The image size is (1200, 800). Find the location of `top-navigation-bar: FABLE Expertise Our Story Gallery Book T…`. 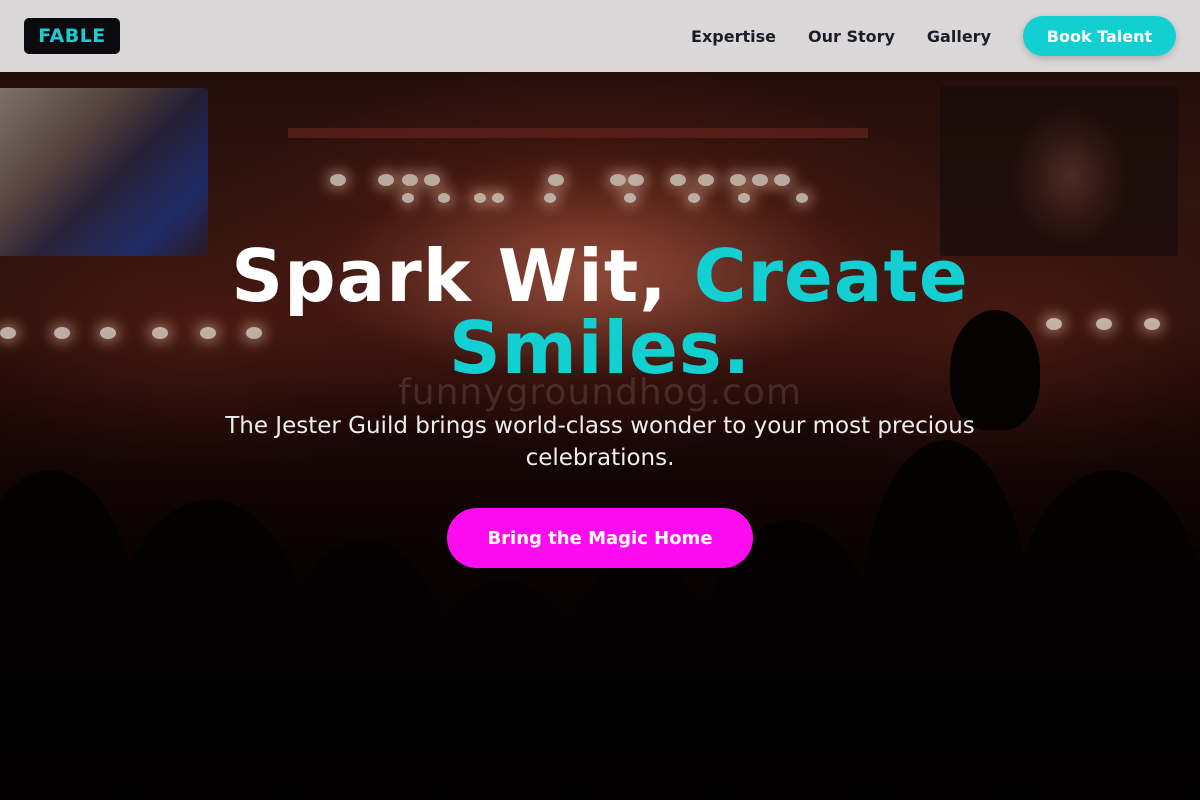

top-navigation-bar: FABLE Expertise Our Story Gallery Book T… is located at coordinates (600, 36).